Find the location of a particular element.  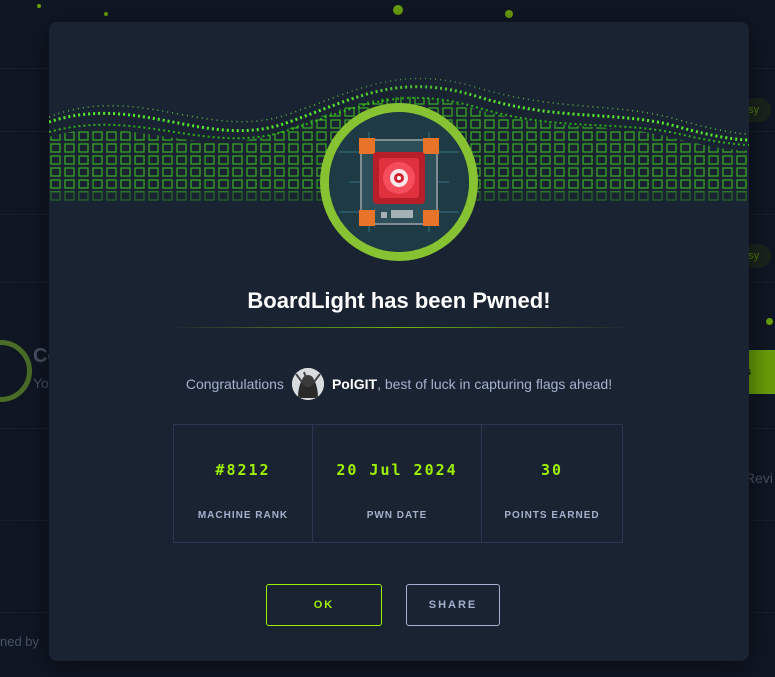

stat-label: PWN DATE is located at coordinates (397, 515).